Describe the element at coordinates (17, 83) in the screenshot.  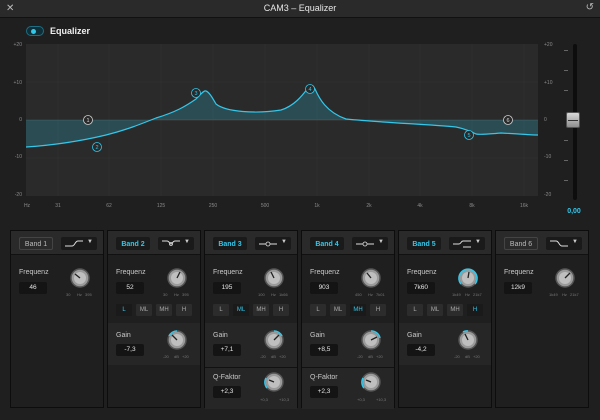
I see `y-tick-left: +10` at that location.